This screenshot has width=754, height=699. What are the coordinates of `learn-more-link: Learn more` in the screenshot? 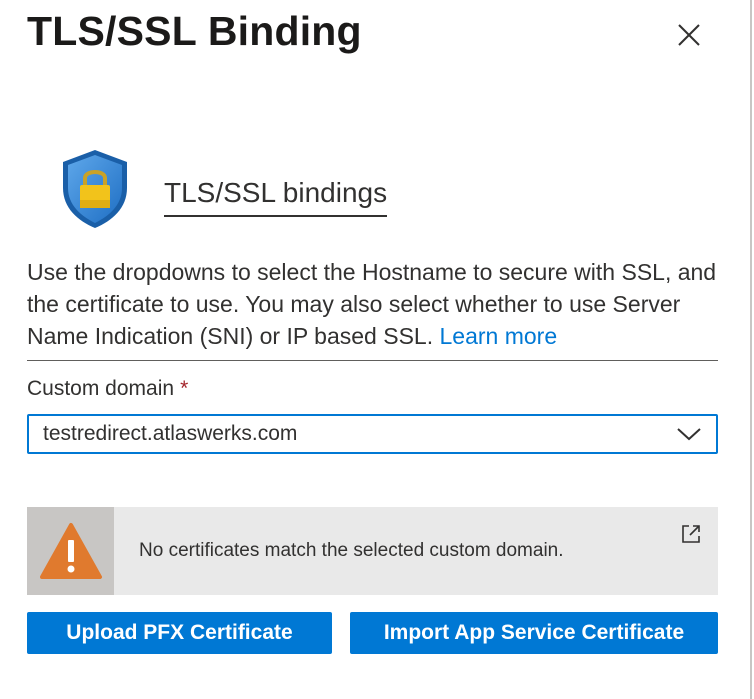 It's located at (499, 336).